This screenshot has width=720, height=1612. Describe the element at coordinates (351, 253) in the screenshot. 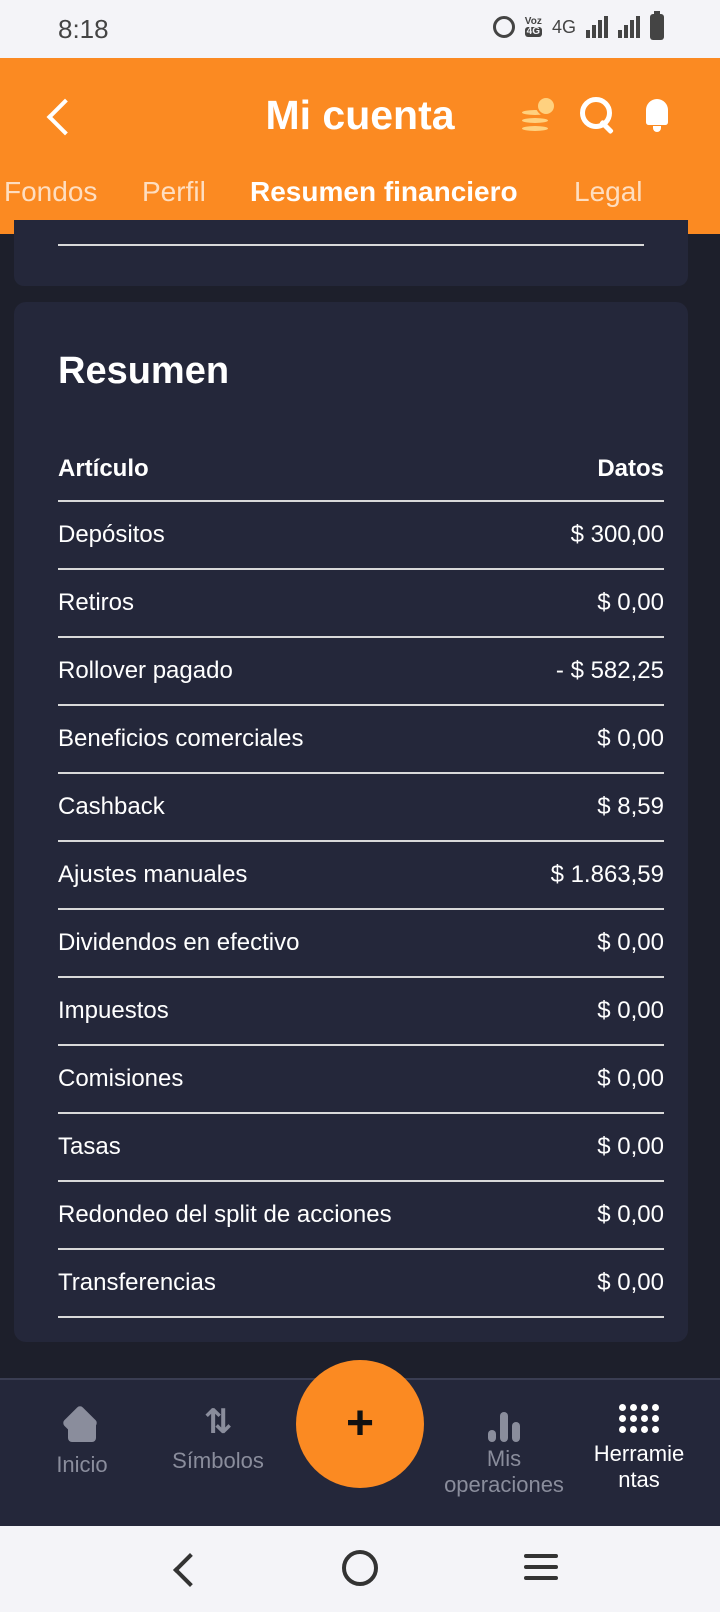

I see `previous-card` at that location.